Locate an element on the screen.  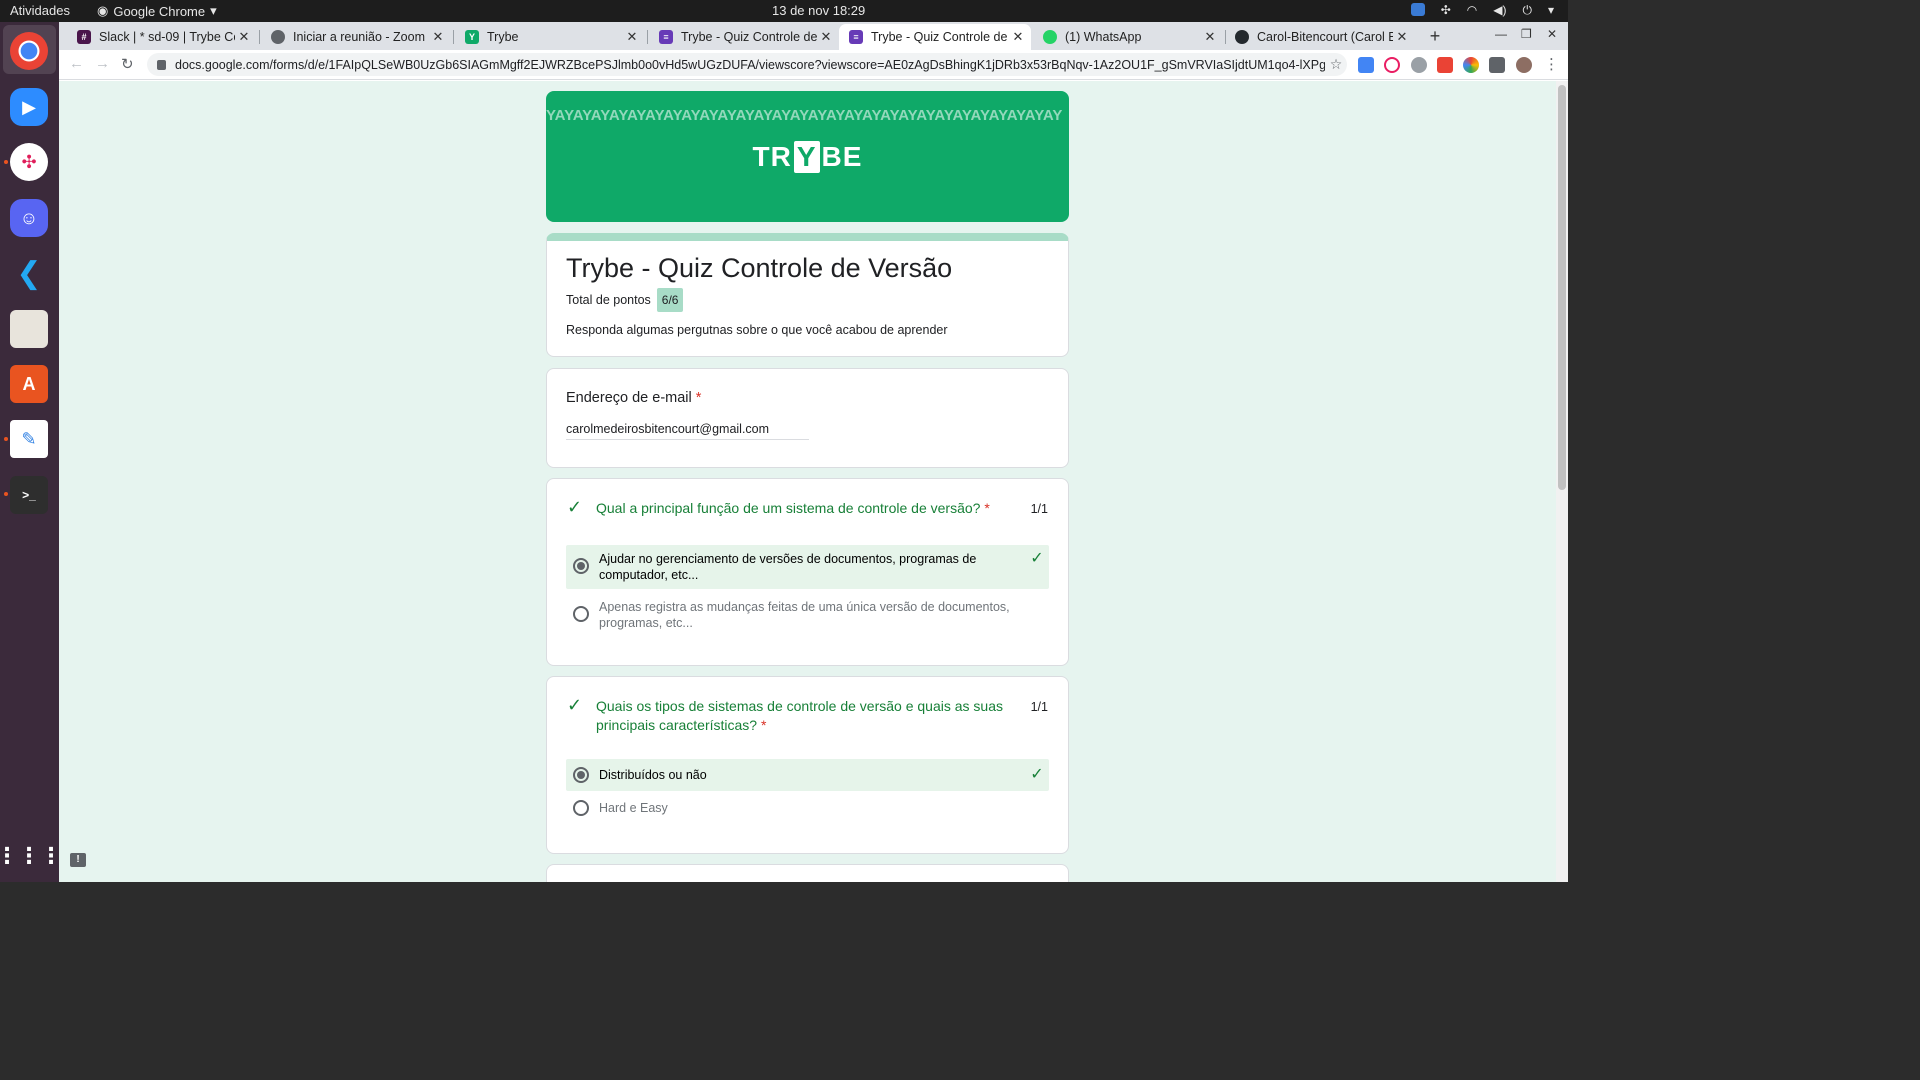
forms-favicon-icon: ≡ is located at coordinates (666, 37).